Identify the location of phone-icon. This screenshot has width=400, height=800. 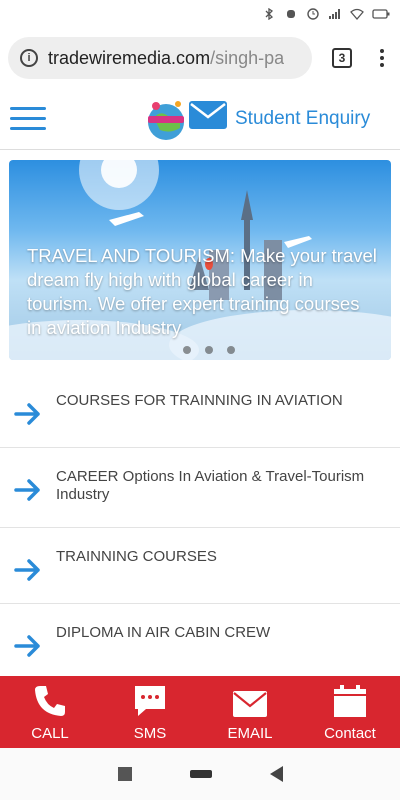
(50, 701).